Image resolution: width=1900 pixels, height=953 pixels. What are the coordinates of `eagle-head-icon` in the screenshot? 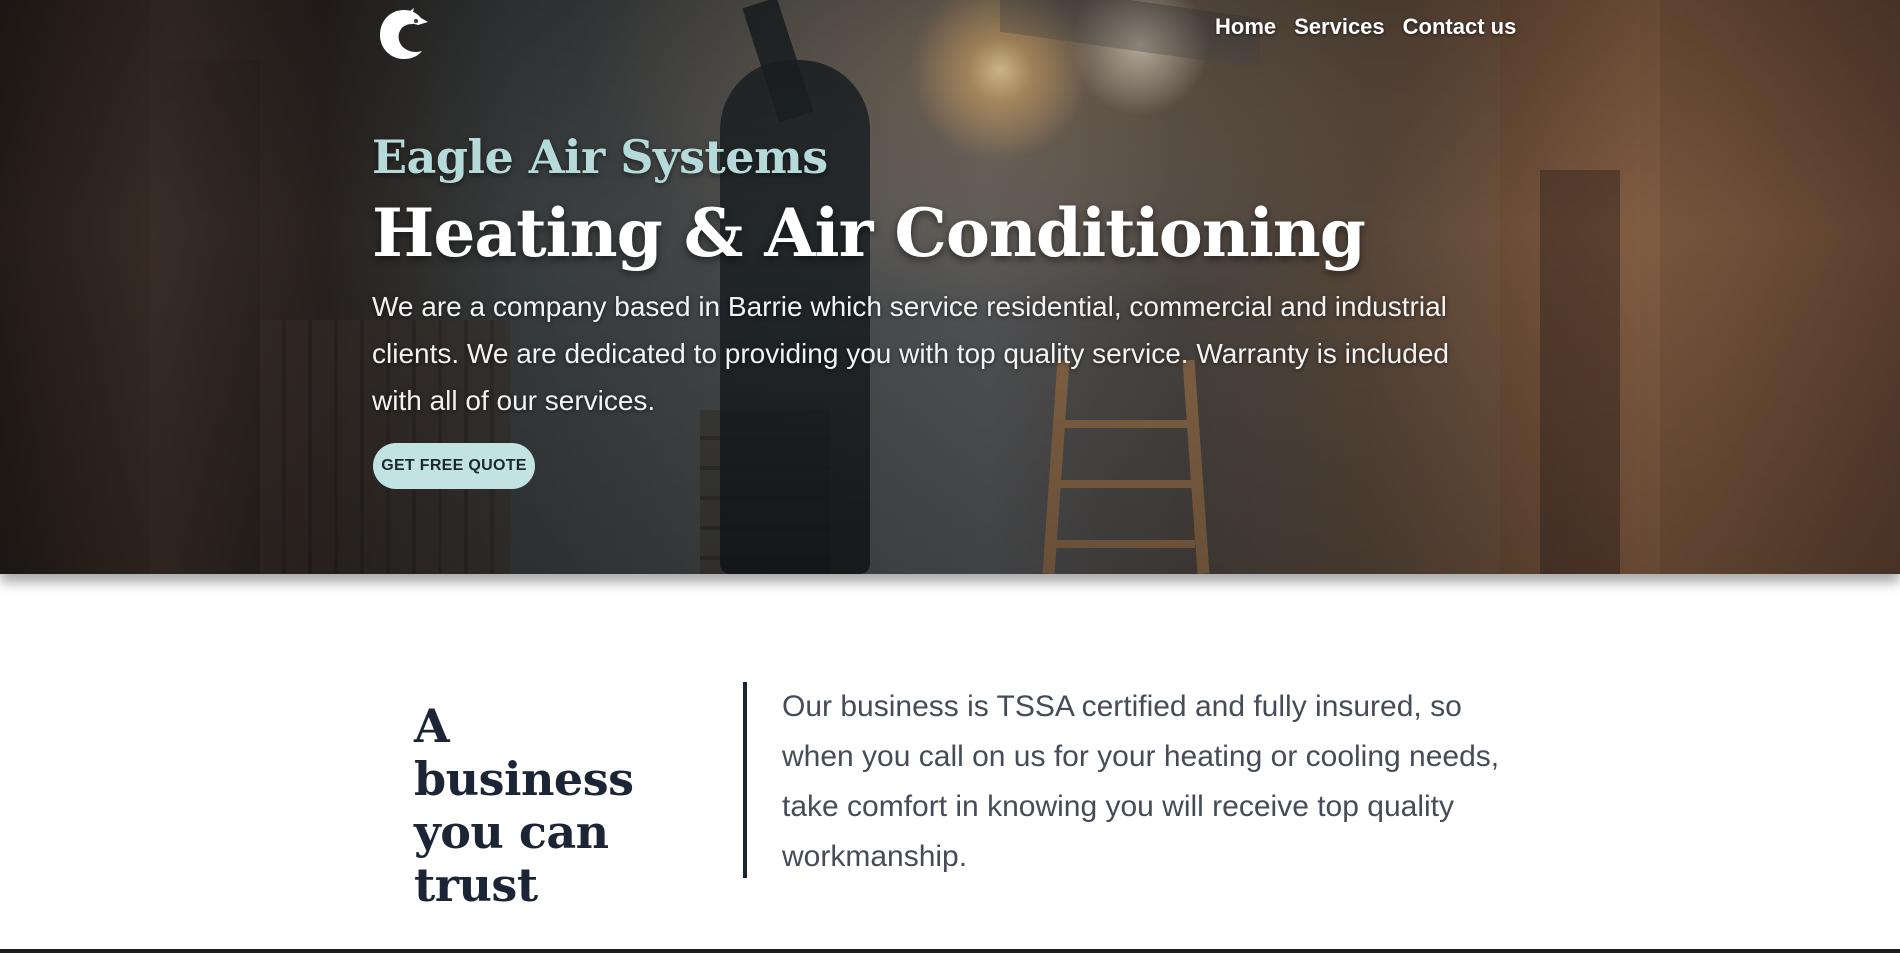 It's located at (404, 33).